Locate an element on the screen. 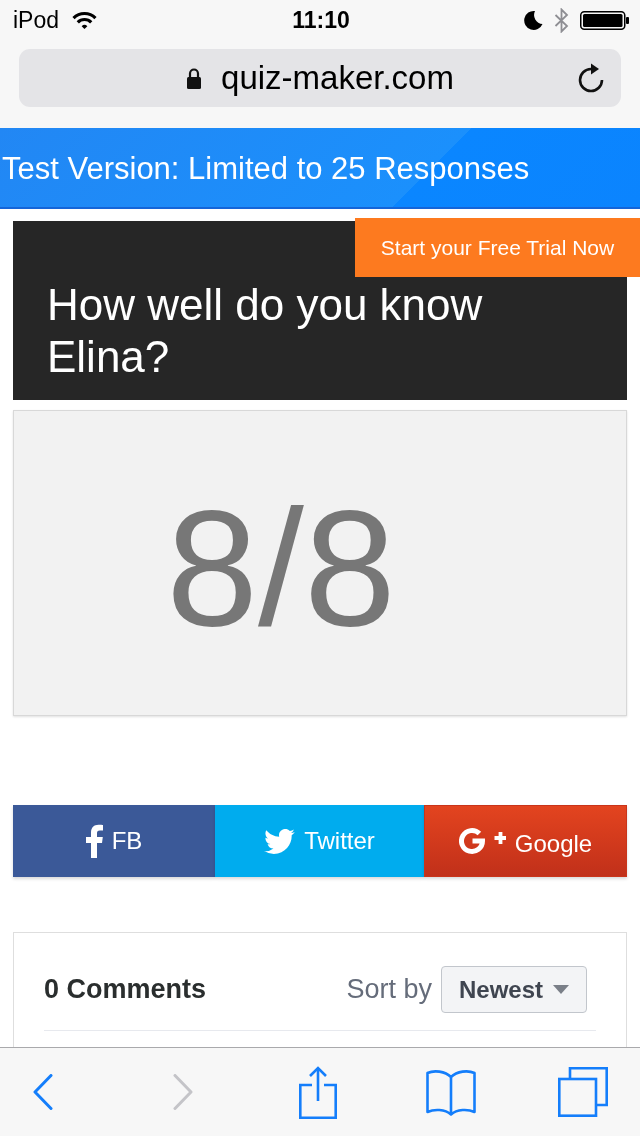  sort-by-label: Sort by is located at coordinates (389, 989).